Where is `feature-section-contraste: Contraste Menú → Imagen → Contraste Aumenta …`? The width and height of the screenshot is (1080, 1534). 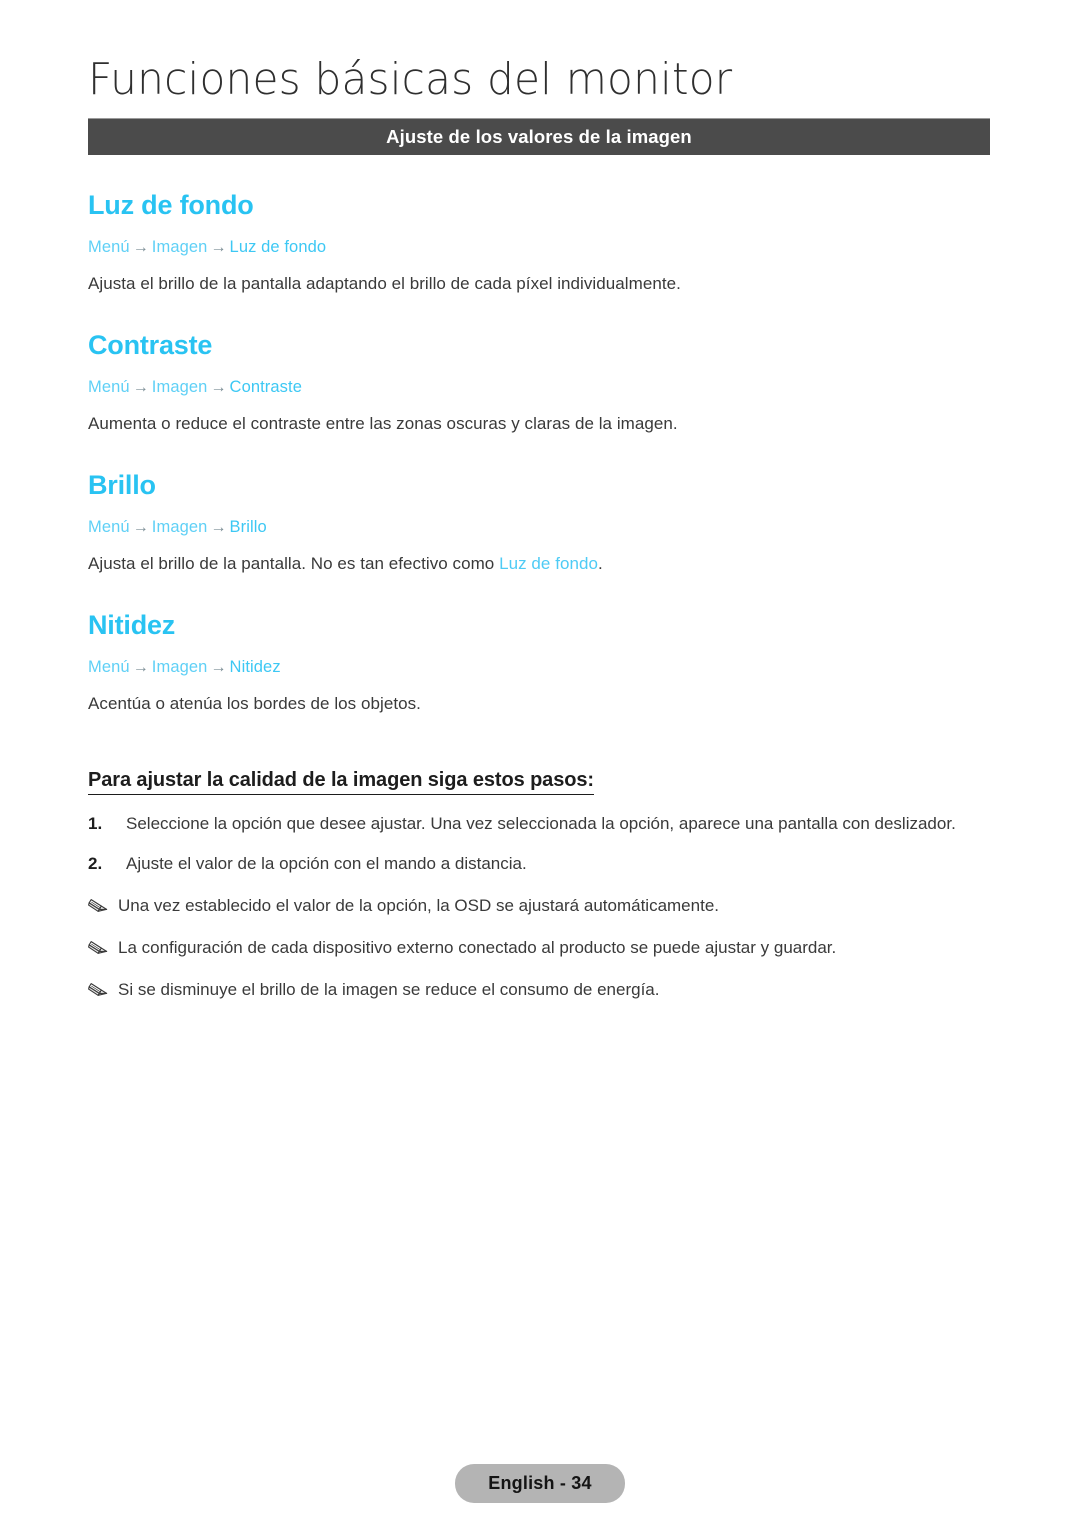
feature-section-contraste: Contraste Menú → Imagen → Contraste Aumenta … is located at coordinates (539, 382).